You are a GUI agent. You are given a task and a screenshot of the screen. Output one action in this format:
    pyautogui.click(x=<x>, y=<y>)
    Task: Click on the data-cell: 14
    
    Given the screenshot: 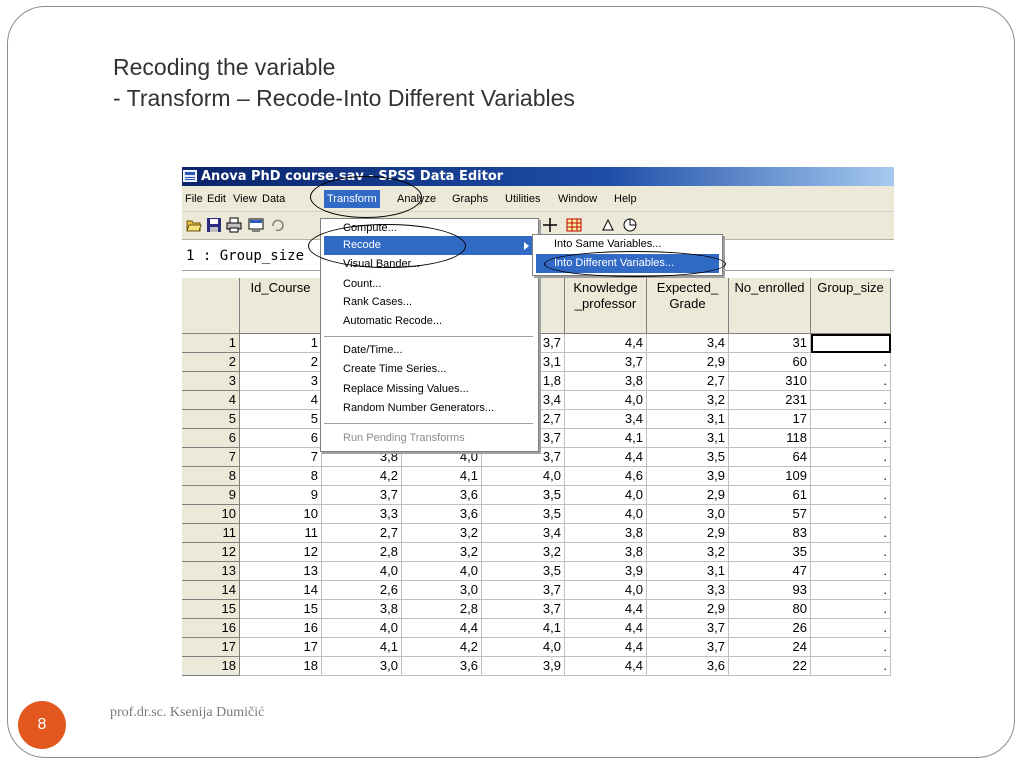 What is the action you would take?
    pyautogui.click(x=281, y=590)
    